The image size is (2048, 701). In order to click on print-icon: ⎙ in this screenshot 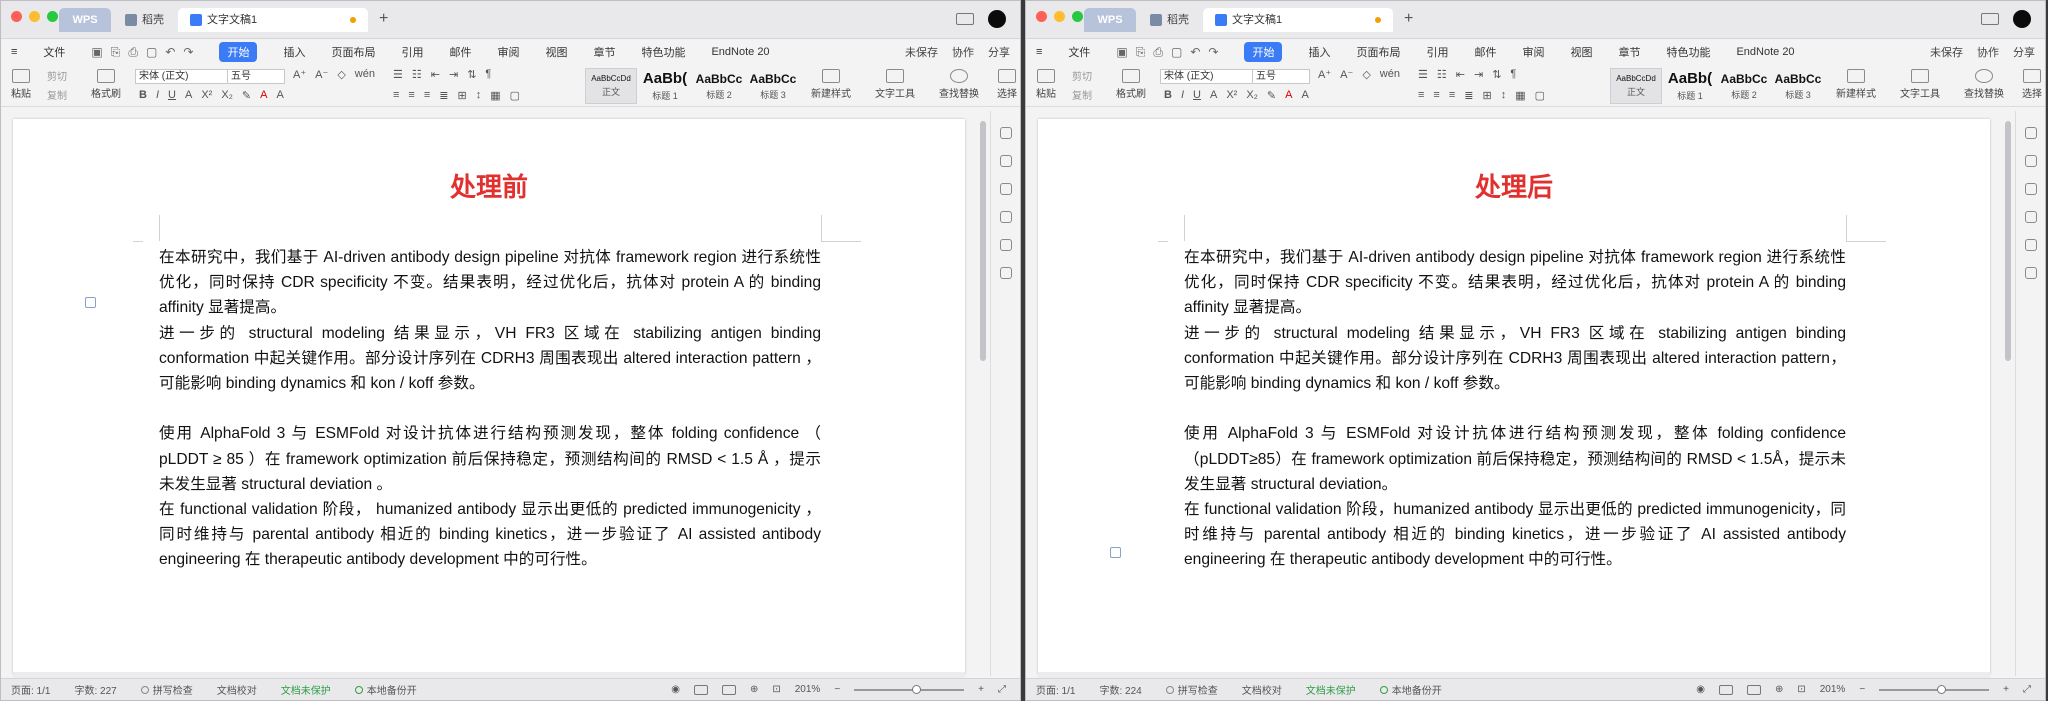, I will do `click(1158, 52)`.